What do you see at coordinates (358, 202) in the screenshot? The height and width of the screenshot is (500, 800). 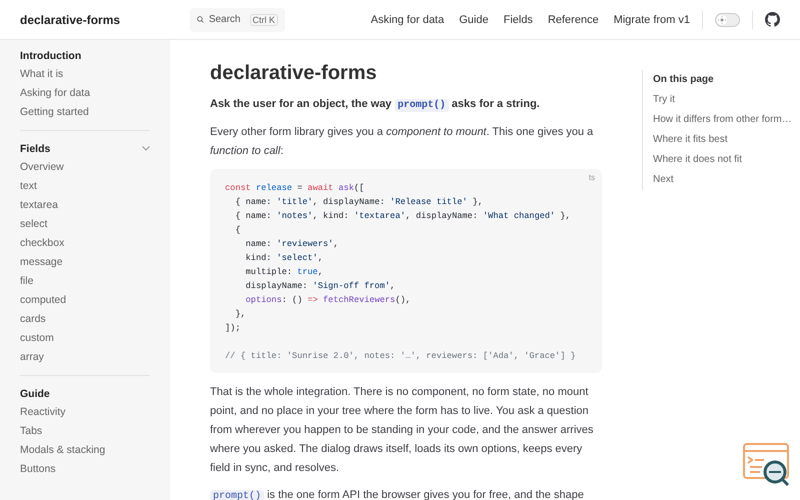 I see `code-line: { name: 'title', displayName: 'Release title' },` at bounding box center [358, 202].